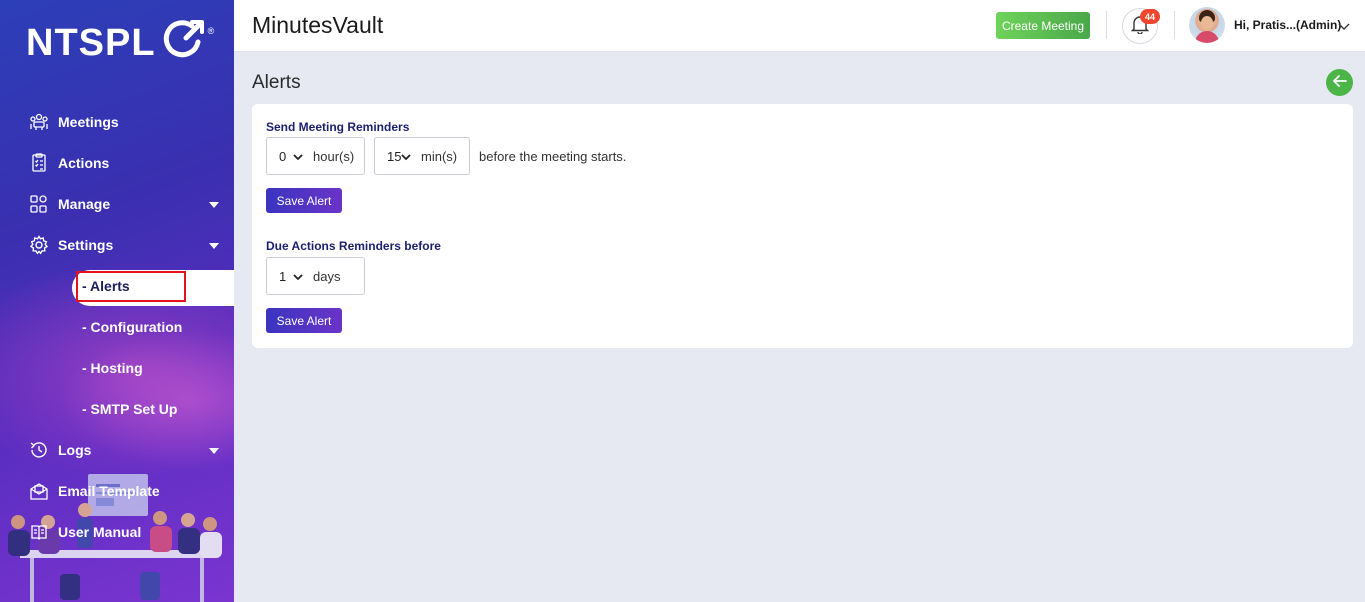 Image resolution: width=1365 pixels, height=602 pixels. What do you see at coordinates (211, 31) in the screenshot?
I see `registered-mark: ®` at bounding box center [211, 31].